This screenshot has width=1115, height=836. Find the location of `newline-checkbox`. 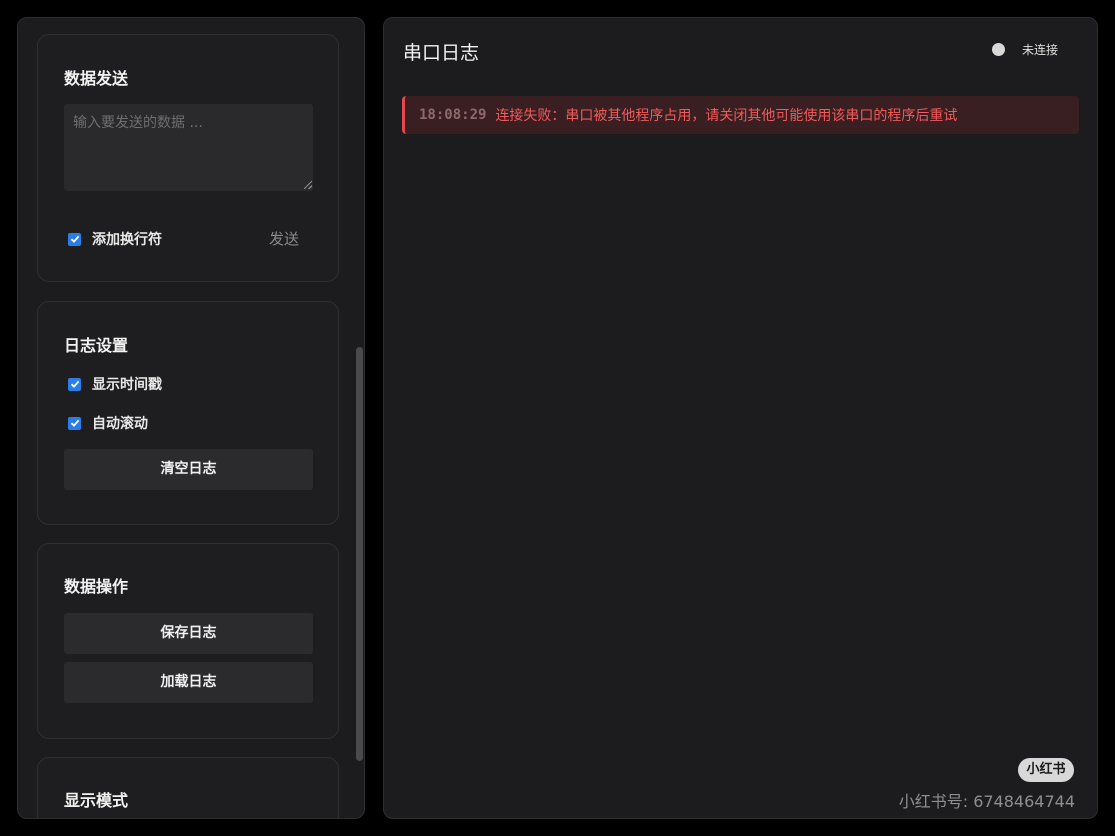

newline-checkbox is located at coordinates (74, 239).